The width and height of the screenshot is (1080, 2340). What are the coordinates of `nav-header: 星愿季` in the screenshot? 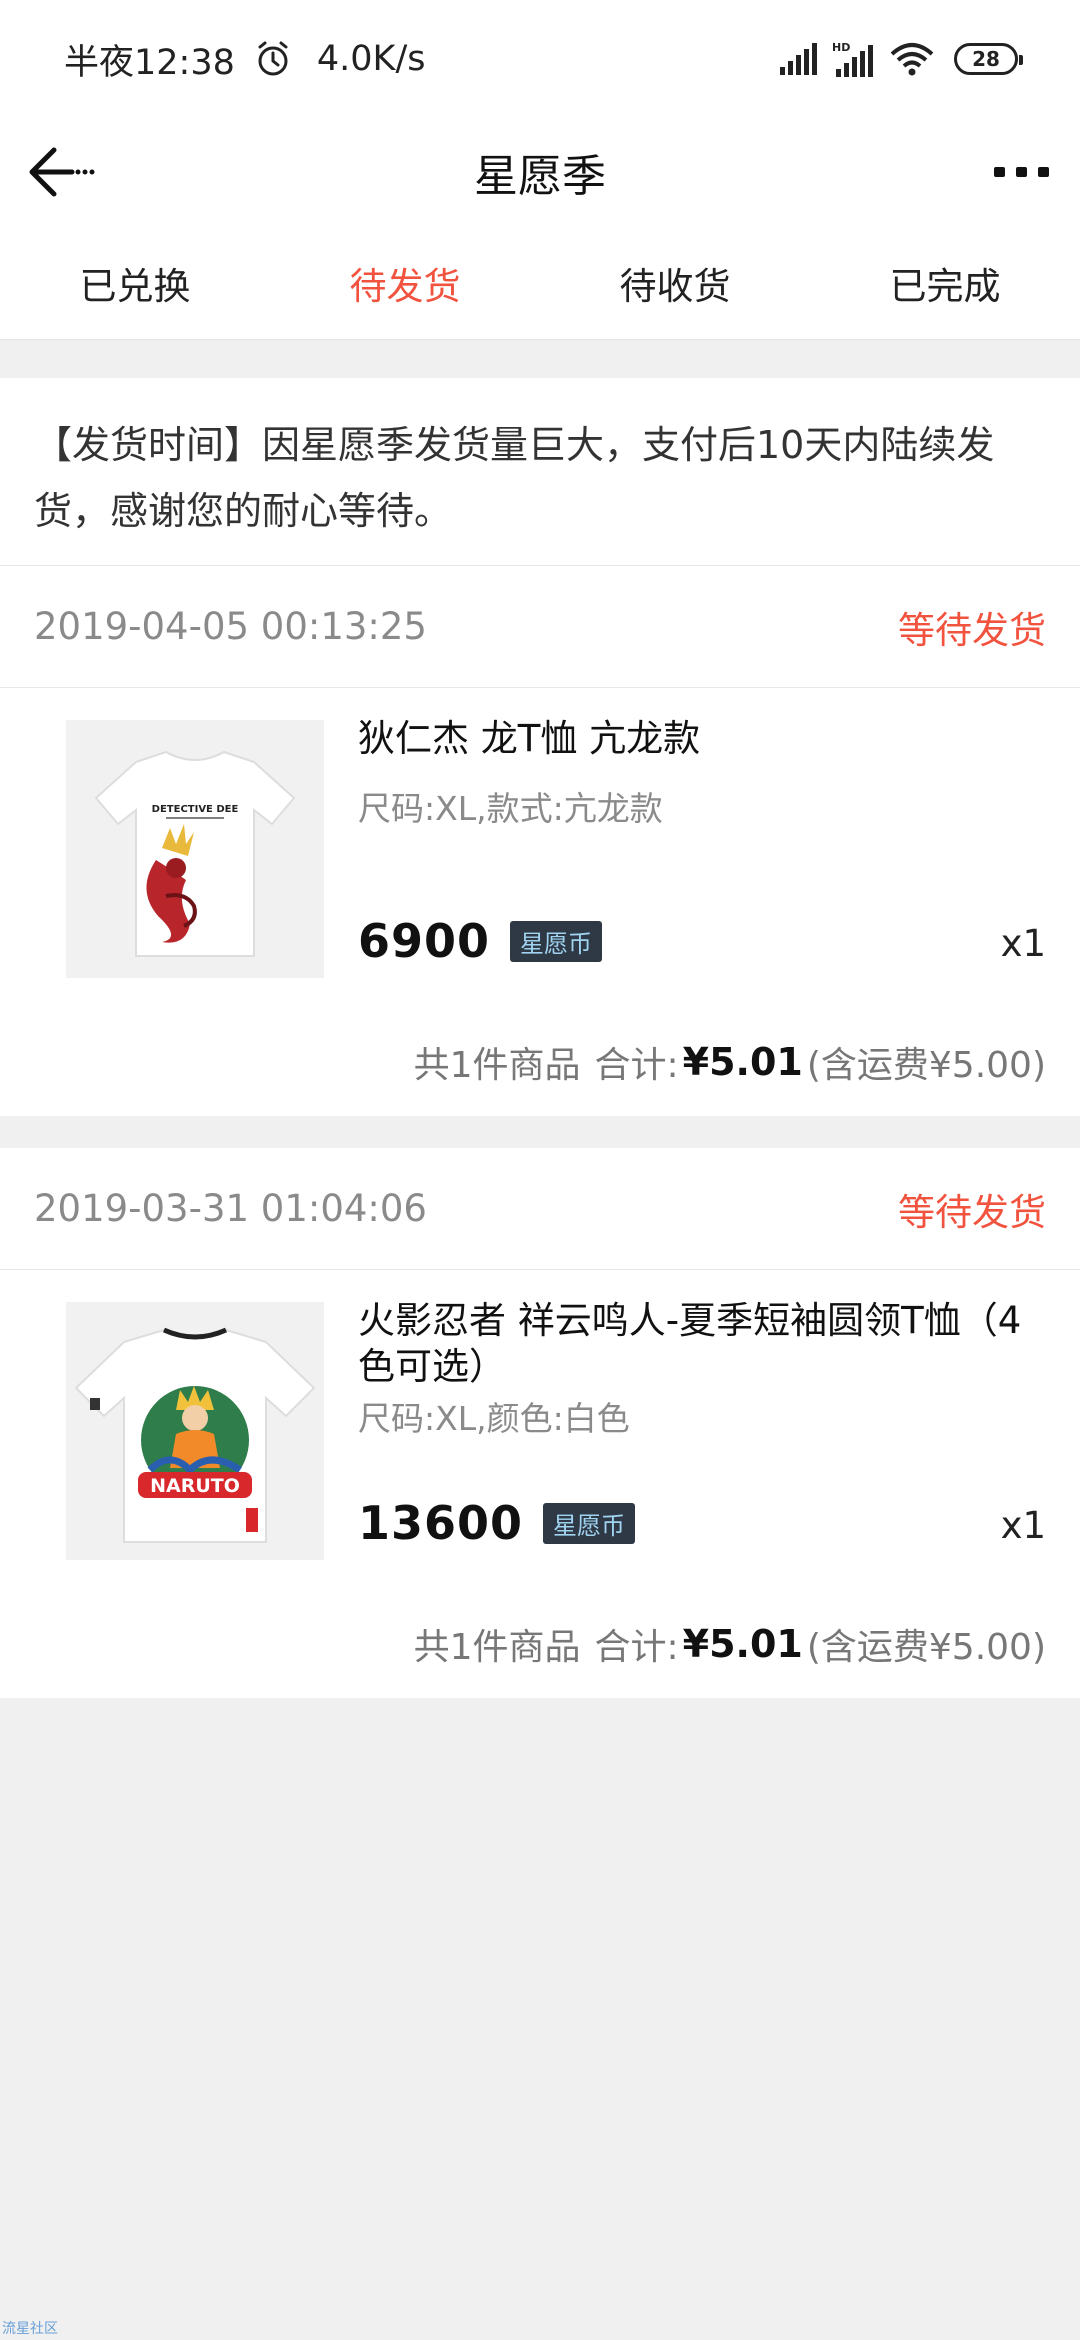 It's located at (540, 172).